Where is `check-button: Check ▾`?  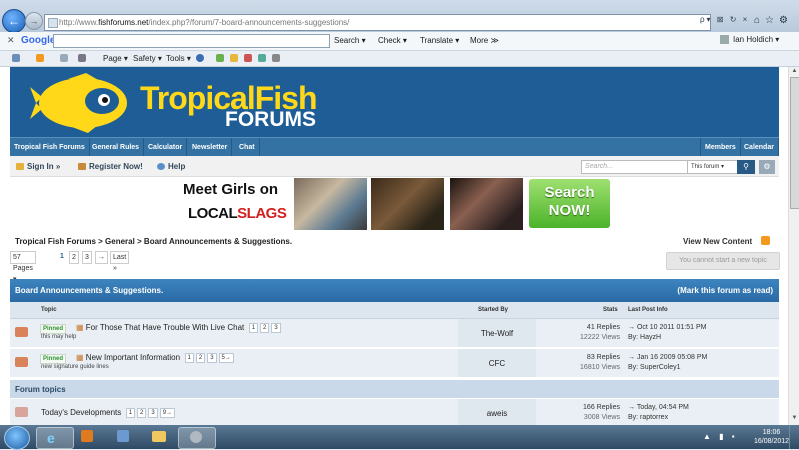 check-button: Check ▾ is located at coordinates (392, 40).